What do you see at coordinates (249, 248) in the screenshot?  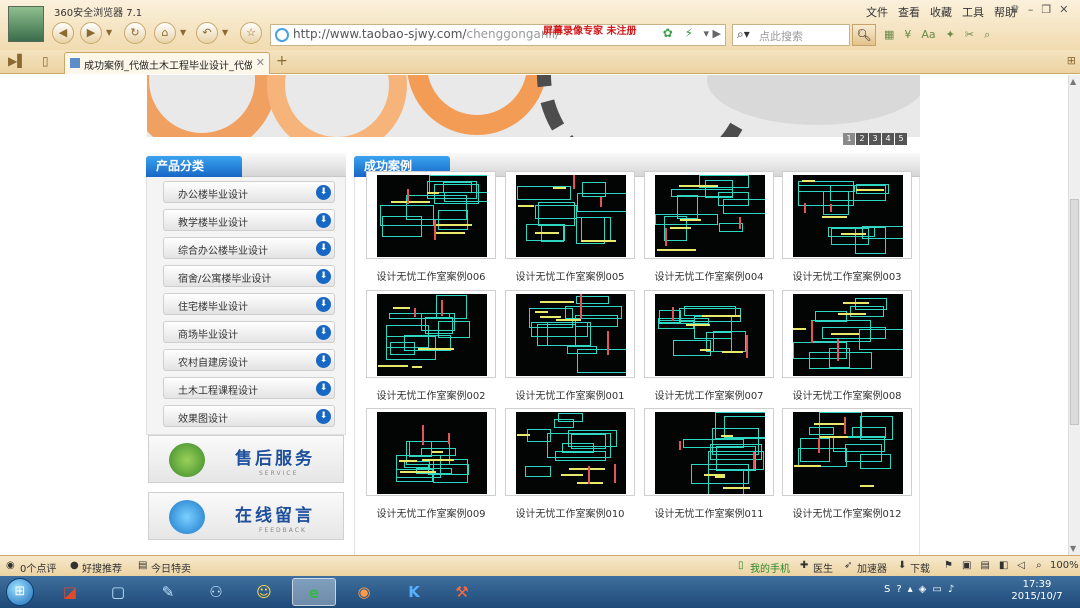 I see `category-item: 综合办公楼毕业设计 ⬇` at bounding box center [249, 248].